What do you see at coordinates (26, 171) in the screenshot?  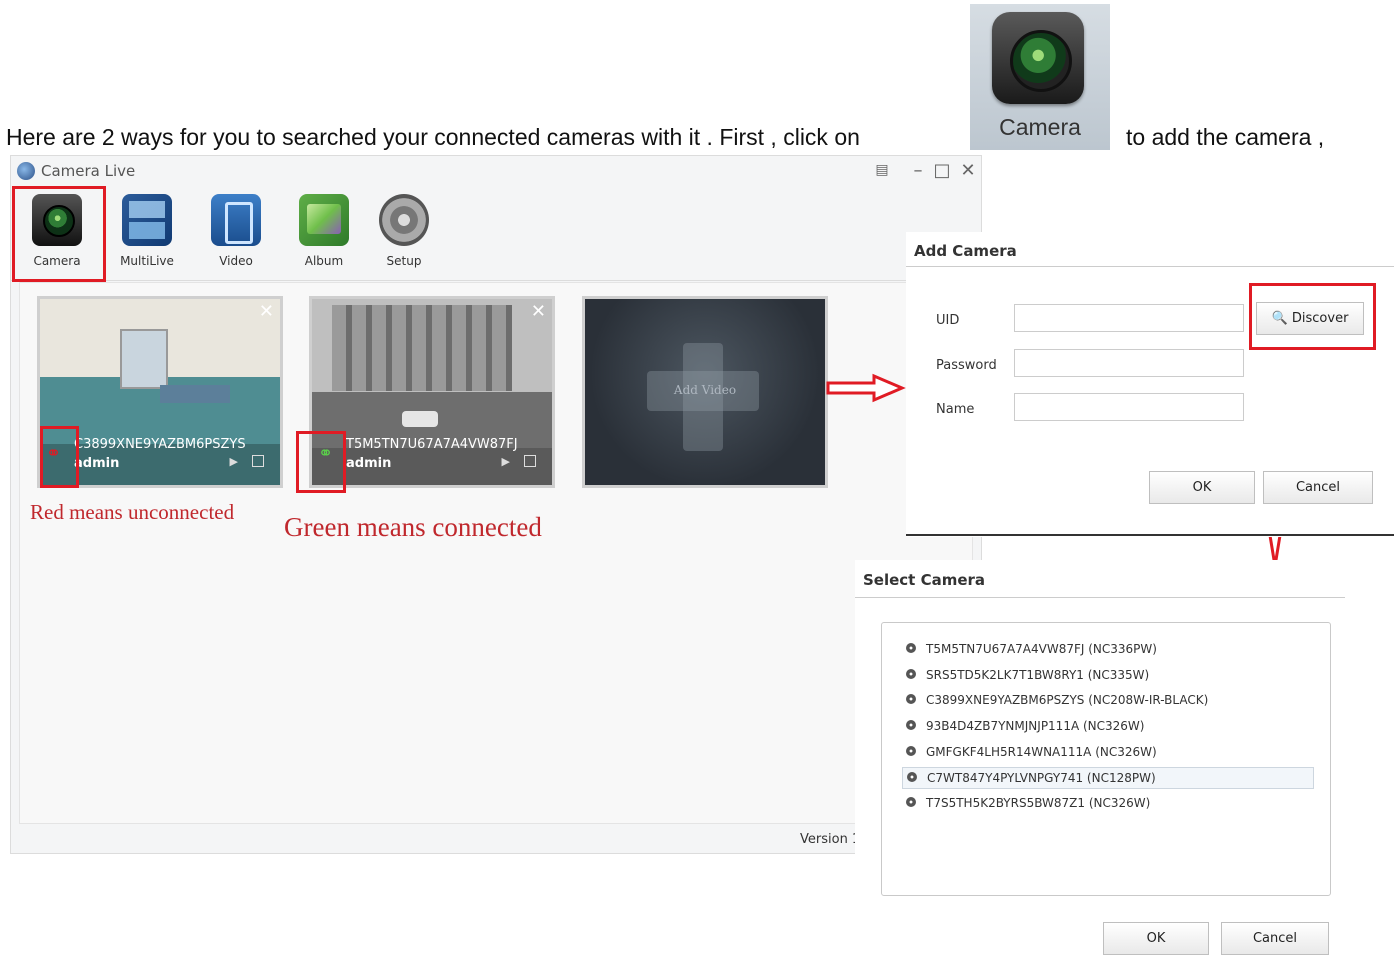 I see `app-logo-icon` at bounding box center [26, 171].